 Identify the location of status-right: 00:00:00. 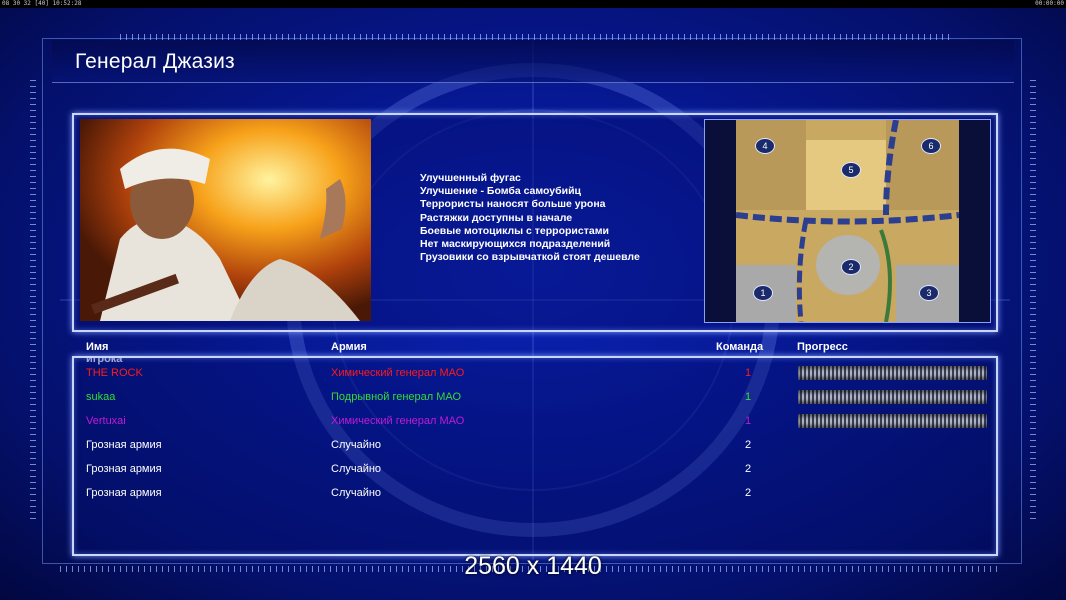
(1049, 3).